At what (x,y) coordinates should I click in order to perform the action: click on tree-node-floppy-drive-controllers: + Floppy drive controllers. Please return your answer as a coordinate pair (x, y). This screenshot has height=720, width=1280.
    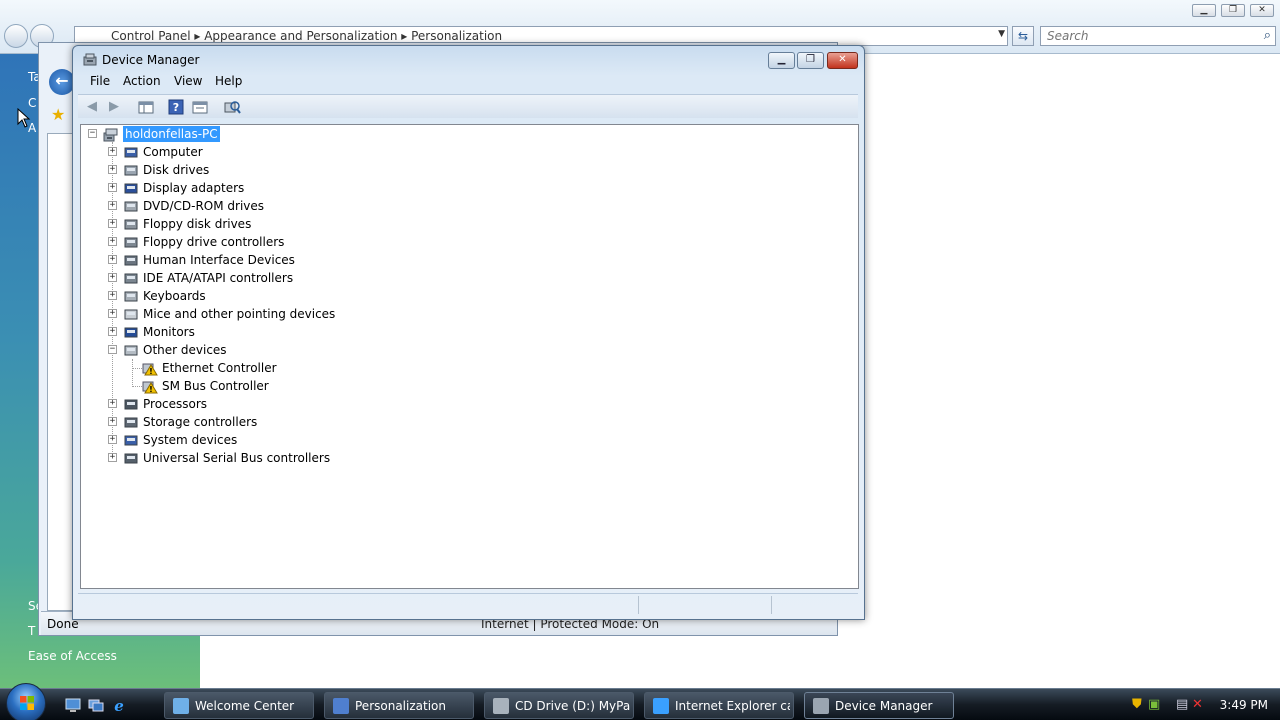
    Looking at the image, I should click on (241, 242).